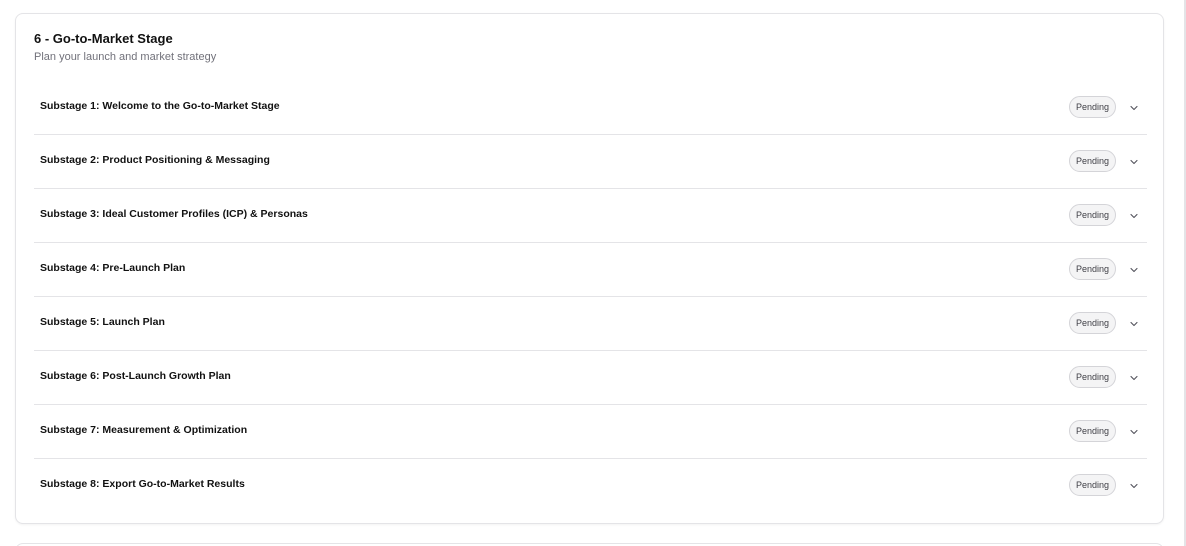 Image resolution: width=1186 pixels, height=546 pixels. I want to click on substage-row-4: Substage 4: Pre-Launch Plan Pending, so click(590, 270).